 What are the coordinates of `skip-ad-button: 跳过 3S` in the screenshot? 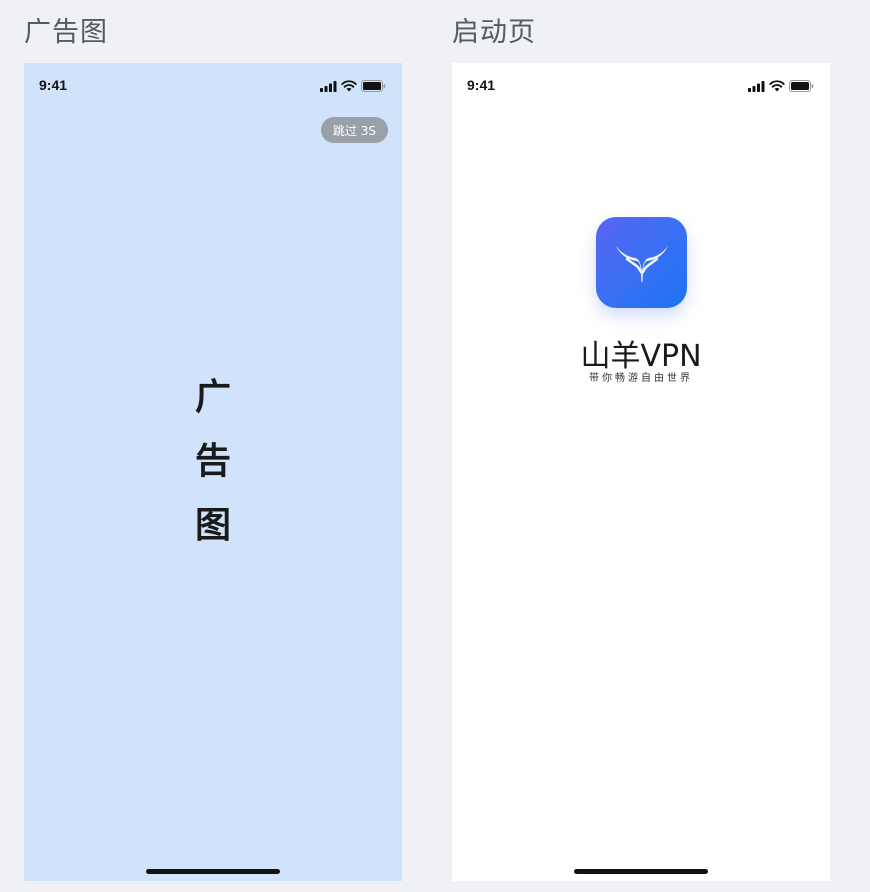 It's located at (354, 130).